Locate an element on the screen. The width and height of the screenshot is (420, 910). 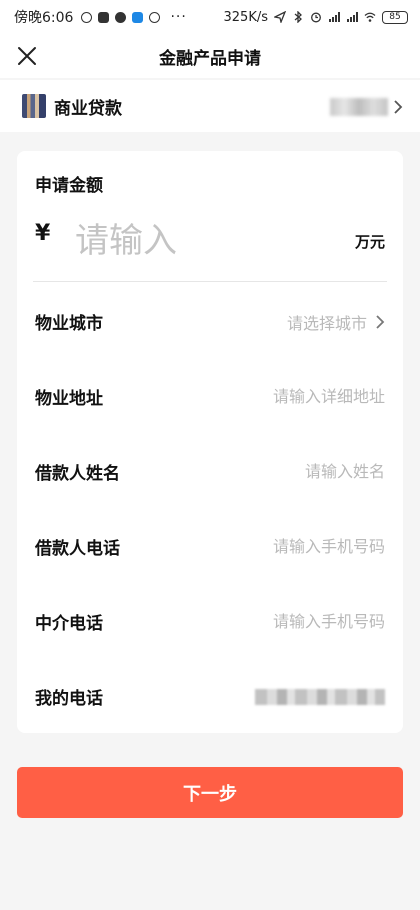
app-badge-icon is located at coordinates (138, 17).